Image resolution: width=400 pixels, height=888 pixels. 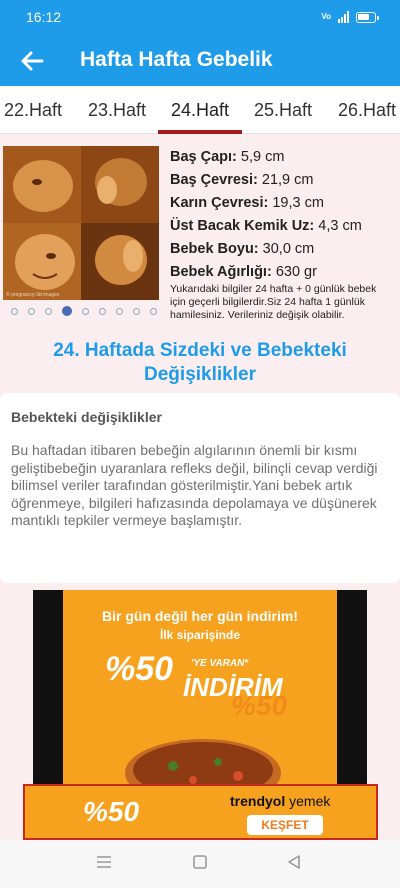 What do you see at coordinates (266, 226) in the screenshot?
I see `info-row: Üst Bacak Kemik Uz: 4,3 cm` at bounding box center [266, 226].